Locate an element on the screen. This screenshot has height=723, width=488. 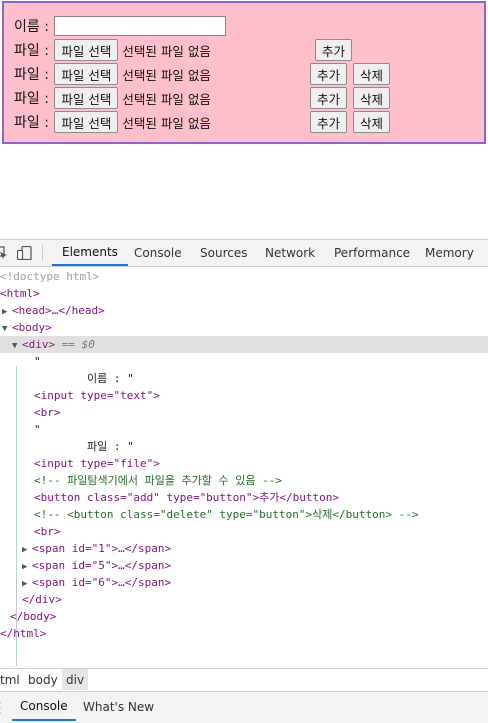
tree-node: <!doctype html> is located at coordinates (244, 276).